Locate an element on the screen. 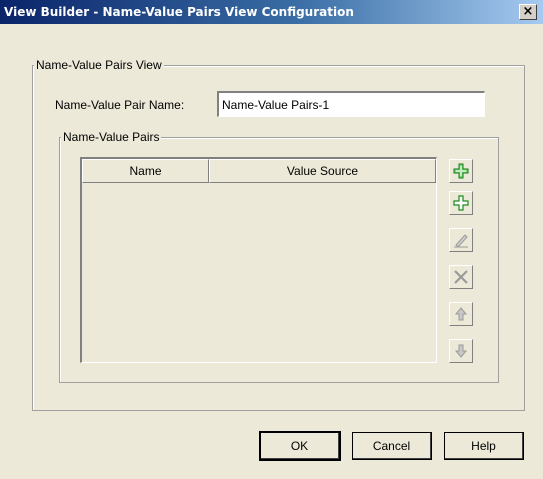 Image resolution: width=543 pixels, height=479 pixels. name-value-pair-name-label: Name-Value Pair Name: is located at coordinates (120, 105).